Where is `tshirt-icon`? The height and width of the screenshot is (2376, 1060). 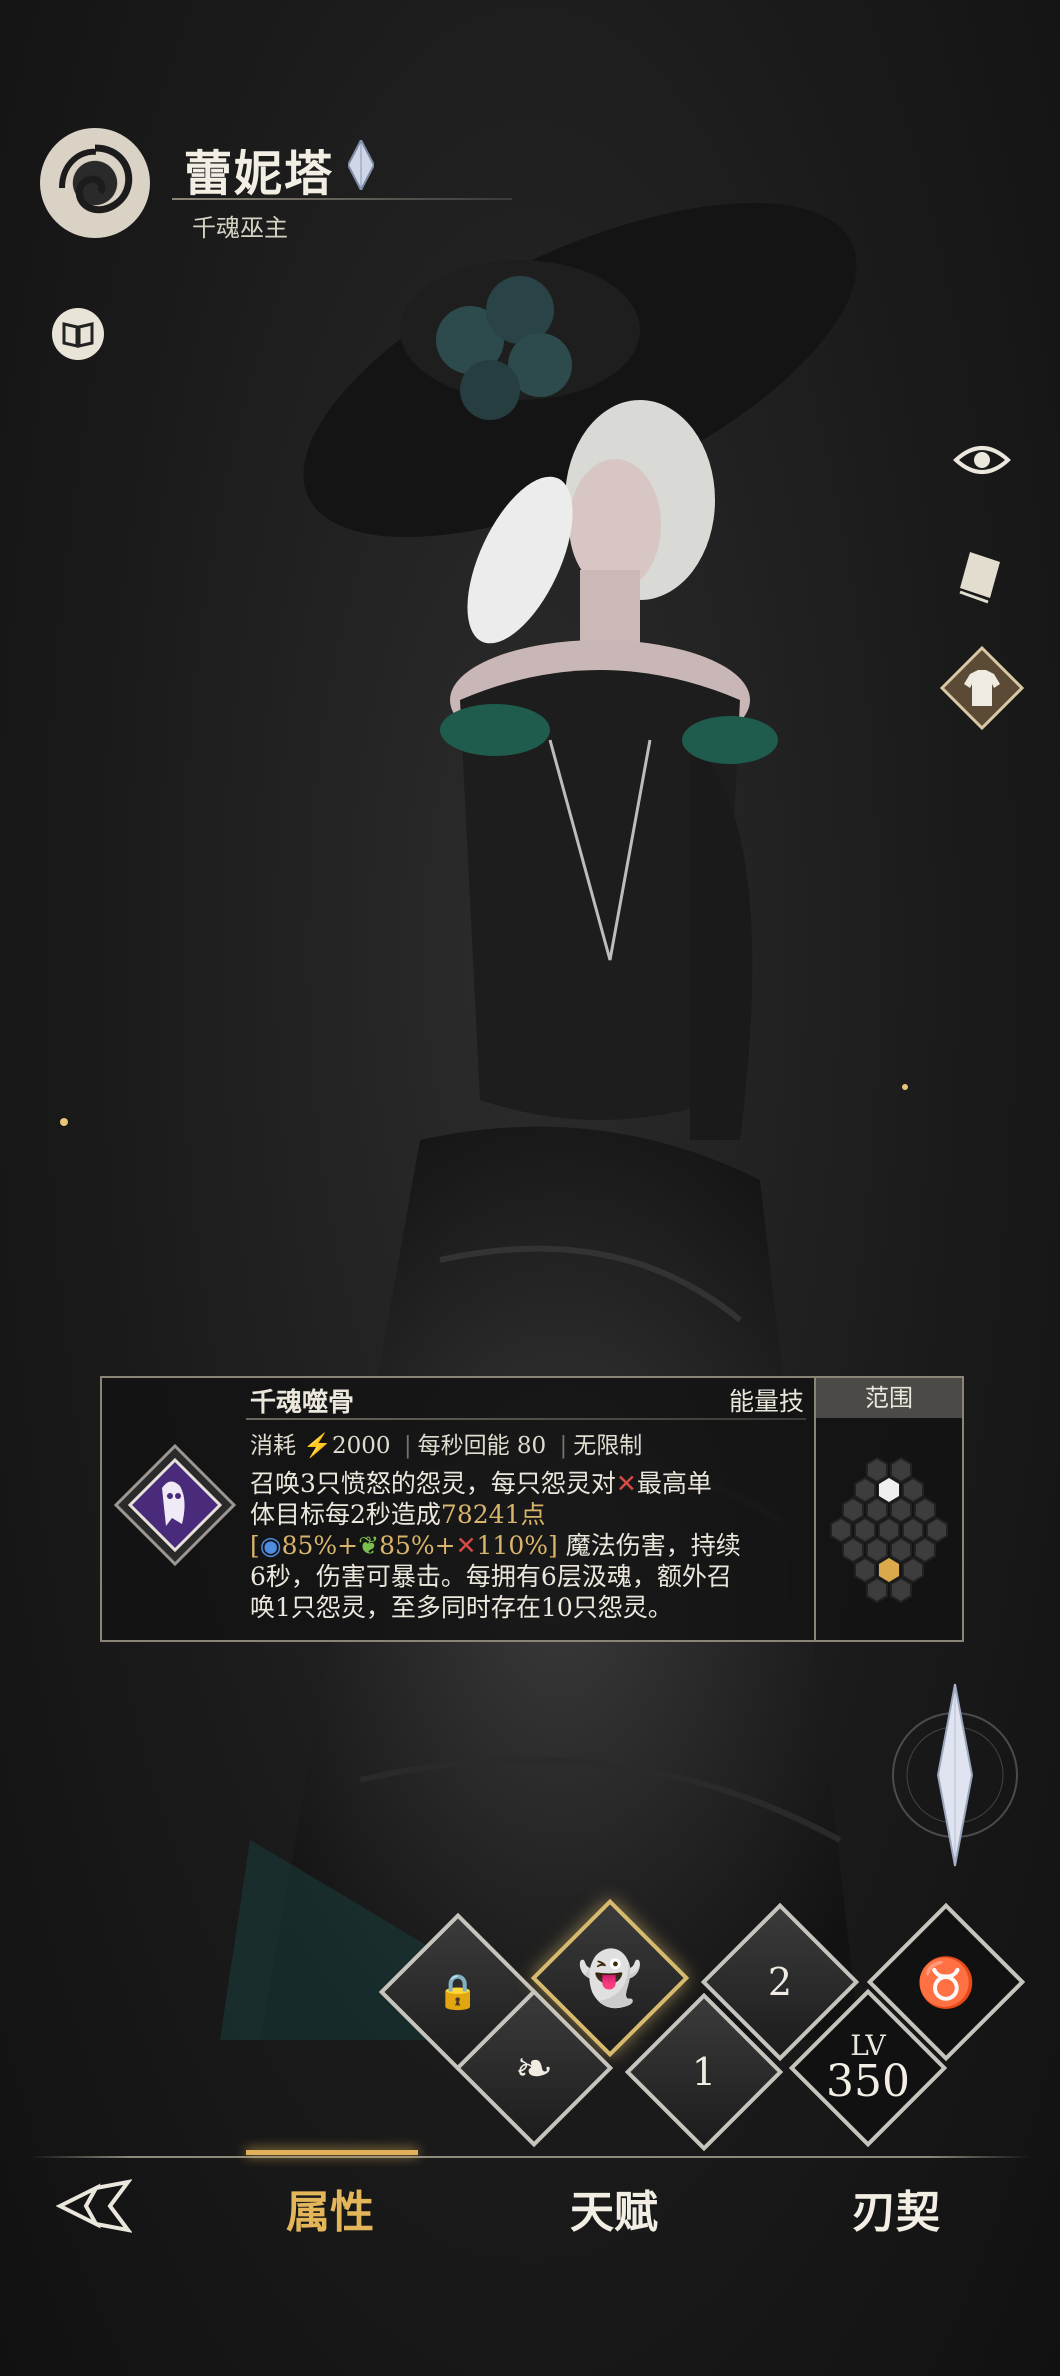 tshirt-icon is located at coordinates (982, 688).